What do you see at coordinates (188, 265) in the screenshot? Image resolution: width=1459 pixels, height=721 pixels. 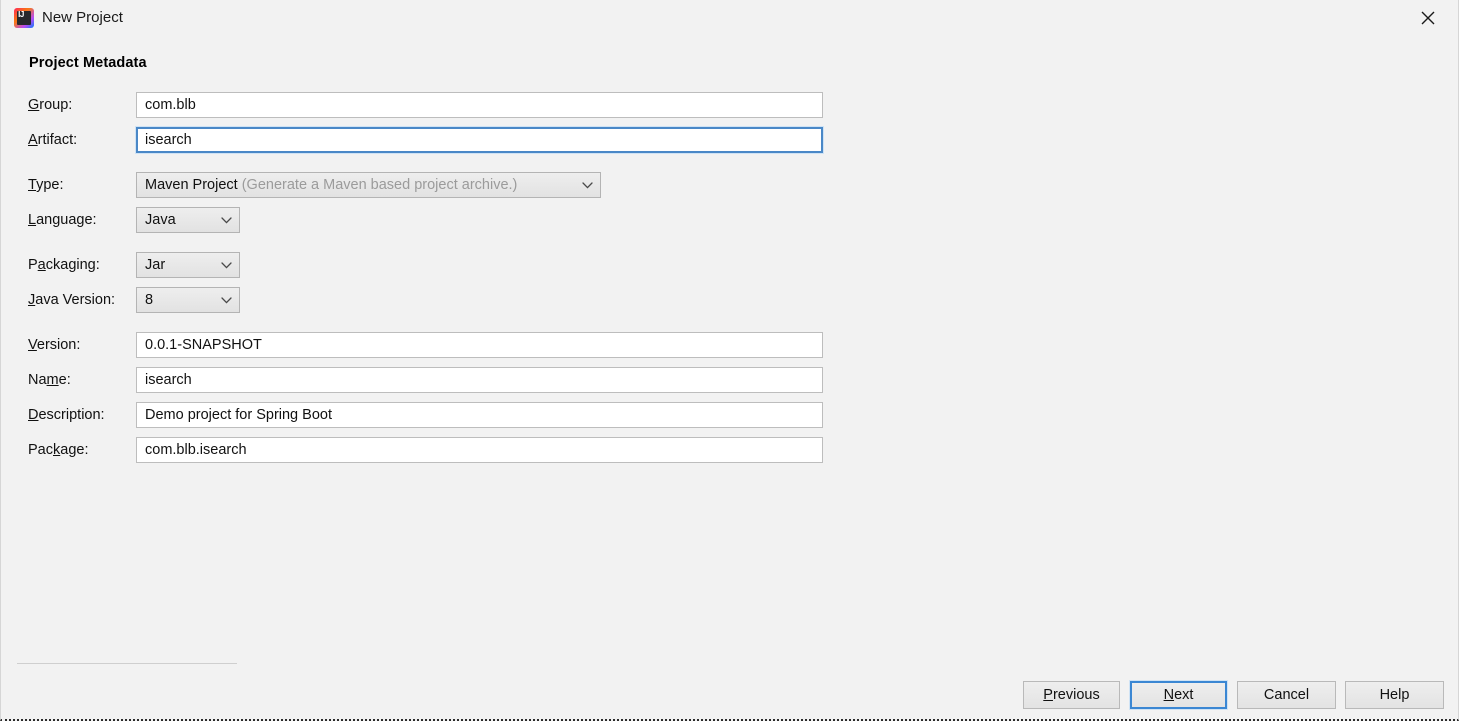 I see `packaging-dropdown: Jar` at bounding box center [188, 265].